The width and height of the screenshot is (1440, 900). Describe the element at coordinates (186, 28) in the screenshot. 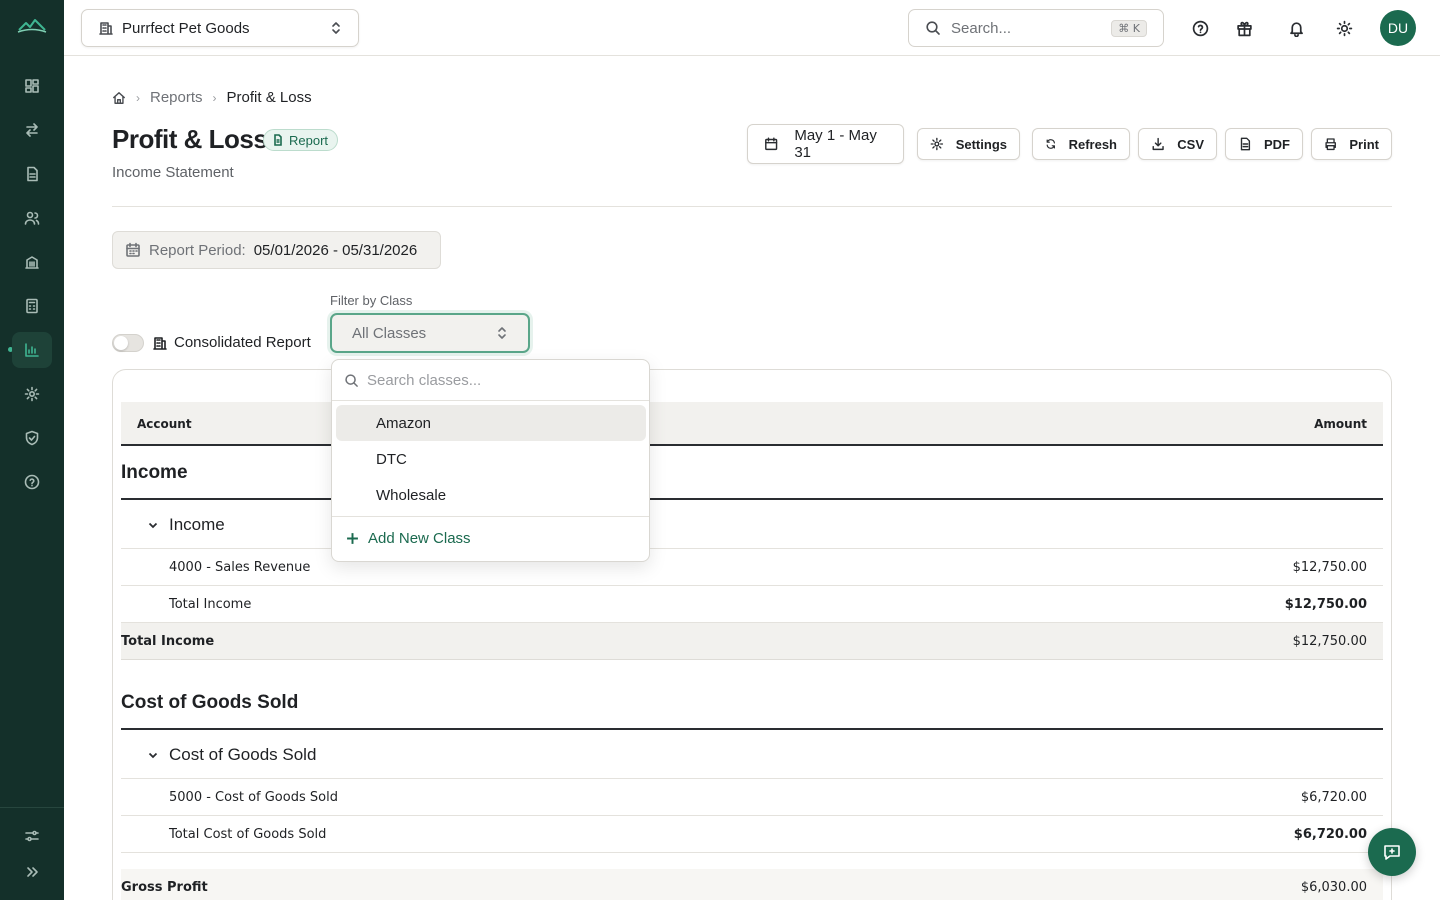

I see `company-name: Purrfect Pet Goods` at that location.